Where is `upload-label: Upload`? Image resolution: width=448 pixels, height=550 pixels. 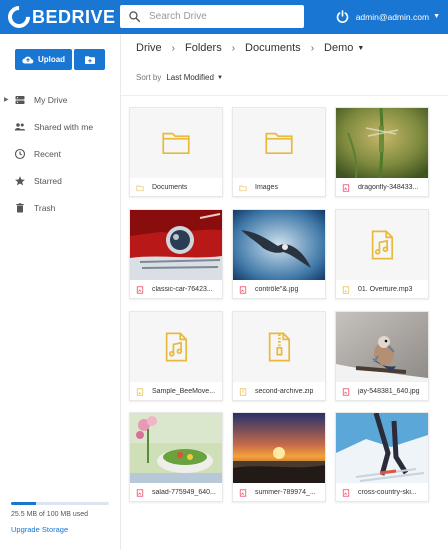
upload-label: Upload is located at coordinates (51, 59).